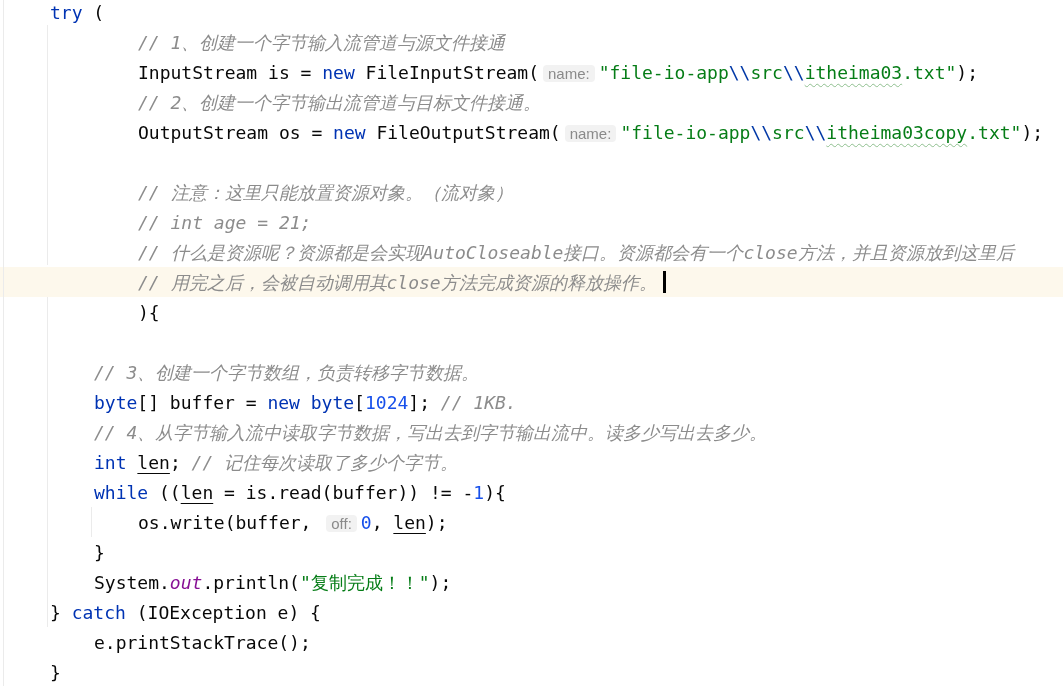 This screenshot has height=689, width=1063. I want to click on code-line: // 什么是资源呢？资源都是会实现AutoCloseable接口。资源都会有一个close方法，并且资源放到这里后, so click(576, 252).